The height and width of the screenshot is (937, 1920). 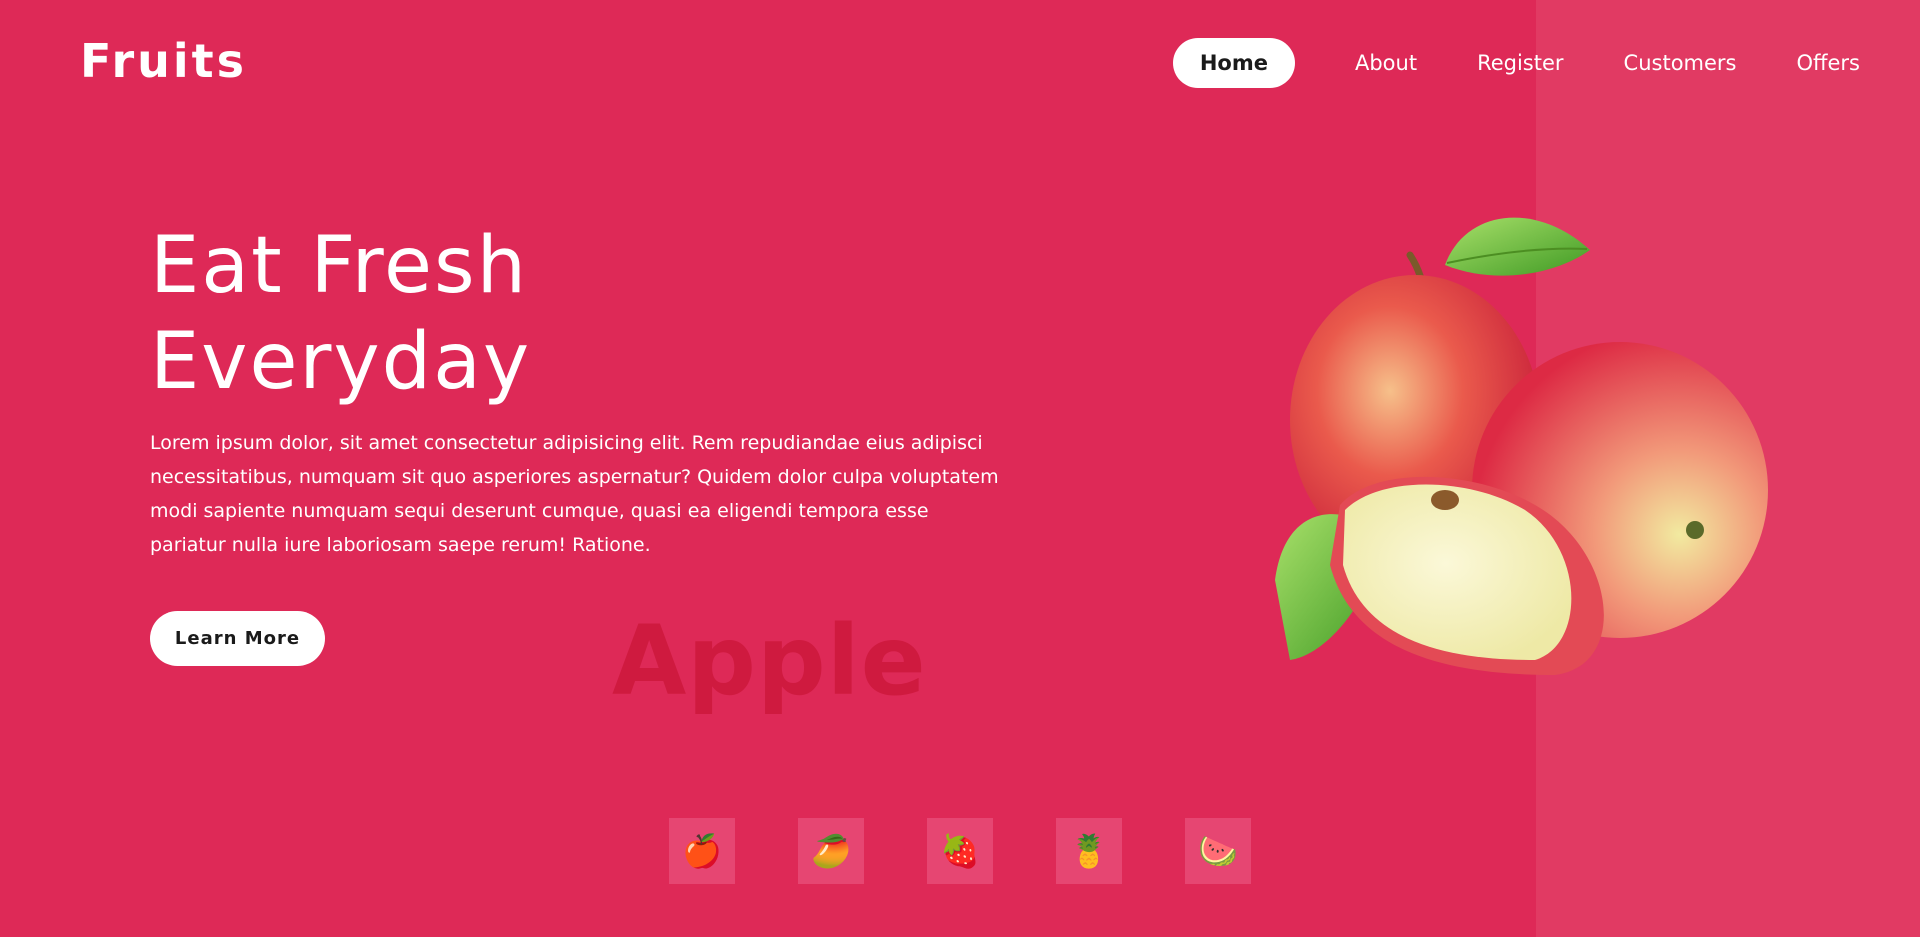 I want to click on apple-hero-image, so click(x=1521, y=446).